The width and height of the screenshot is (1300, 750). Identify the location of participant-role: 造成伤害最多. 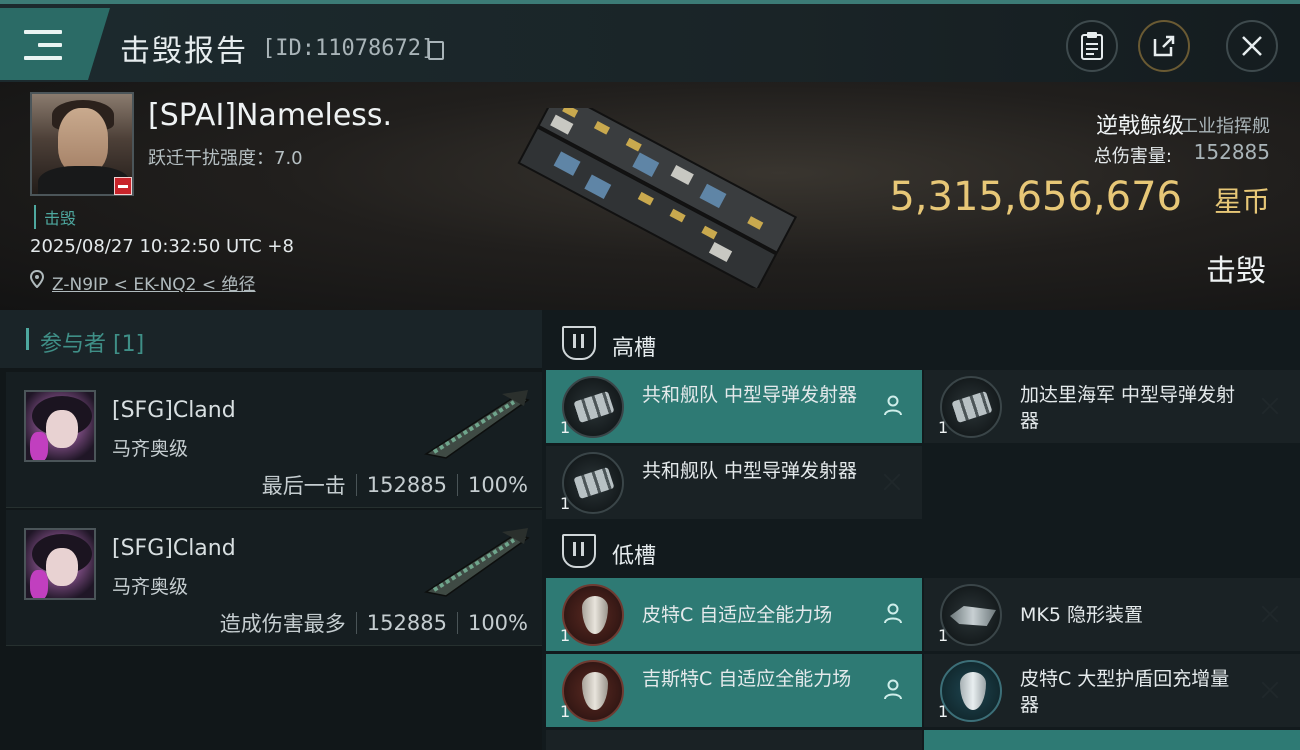
(282, 624).